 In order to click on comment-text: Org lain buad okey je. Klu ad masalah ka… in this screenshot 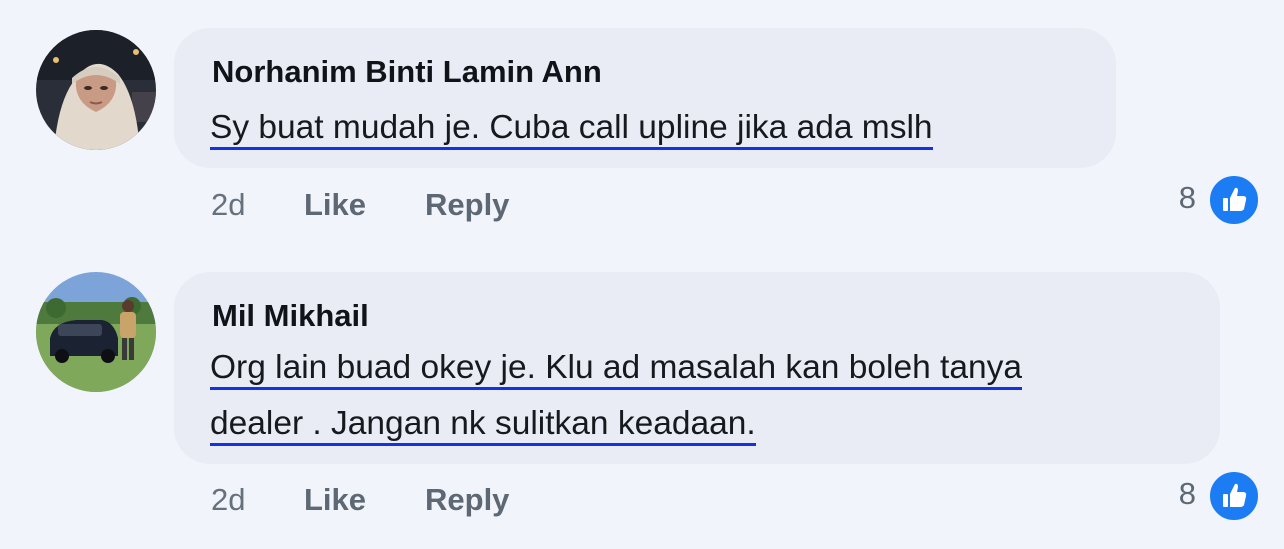, I will do `click(616, 396)`.